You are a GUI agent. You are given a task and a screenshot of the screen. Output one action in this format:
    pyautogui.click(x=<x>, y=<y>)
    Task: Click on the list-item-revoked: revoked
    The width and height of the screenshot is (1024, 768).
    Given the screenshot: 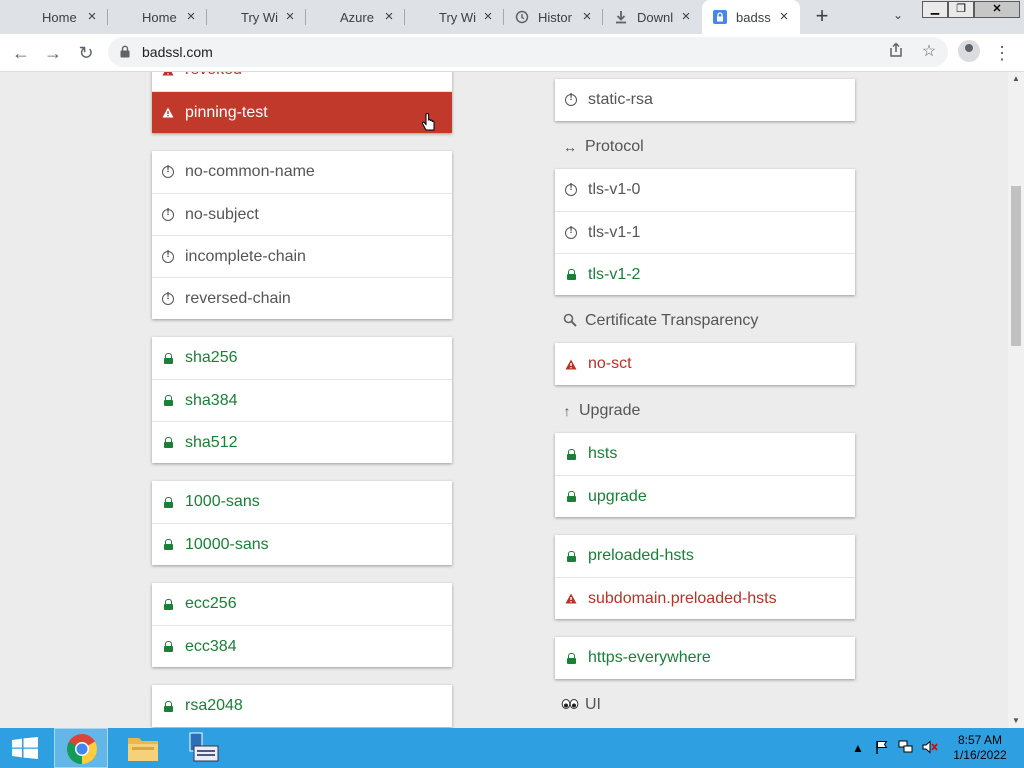 What is the action you would take?
    pyautogui.click(x=302, y=81)
    